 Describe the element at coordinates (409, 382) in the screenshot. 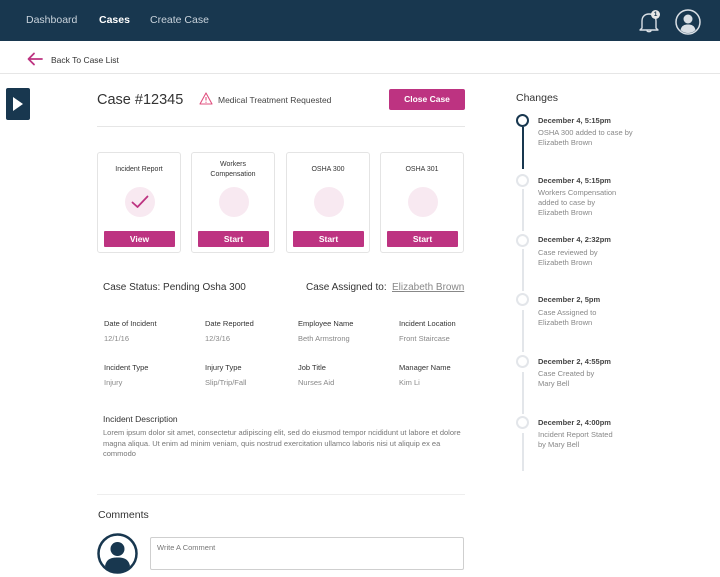

I see `field-value-manager-name: Kim Li` at that location.